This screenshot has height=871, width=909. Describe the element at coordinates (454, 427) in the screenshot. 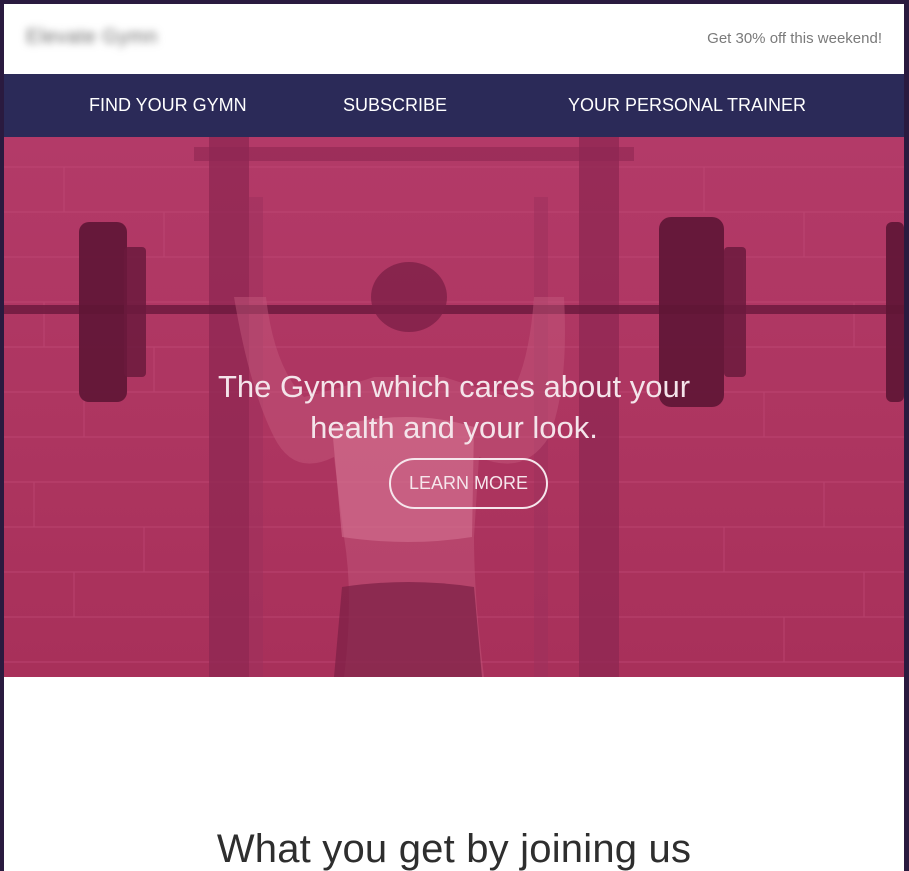

I see `hero-title-line-2: health and your look.` at that location.